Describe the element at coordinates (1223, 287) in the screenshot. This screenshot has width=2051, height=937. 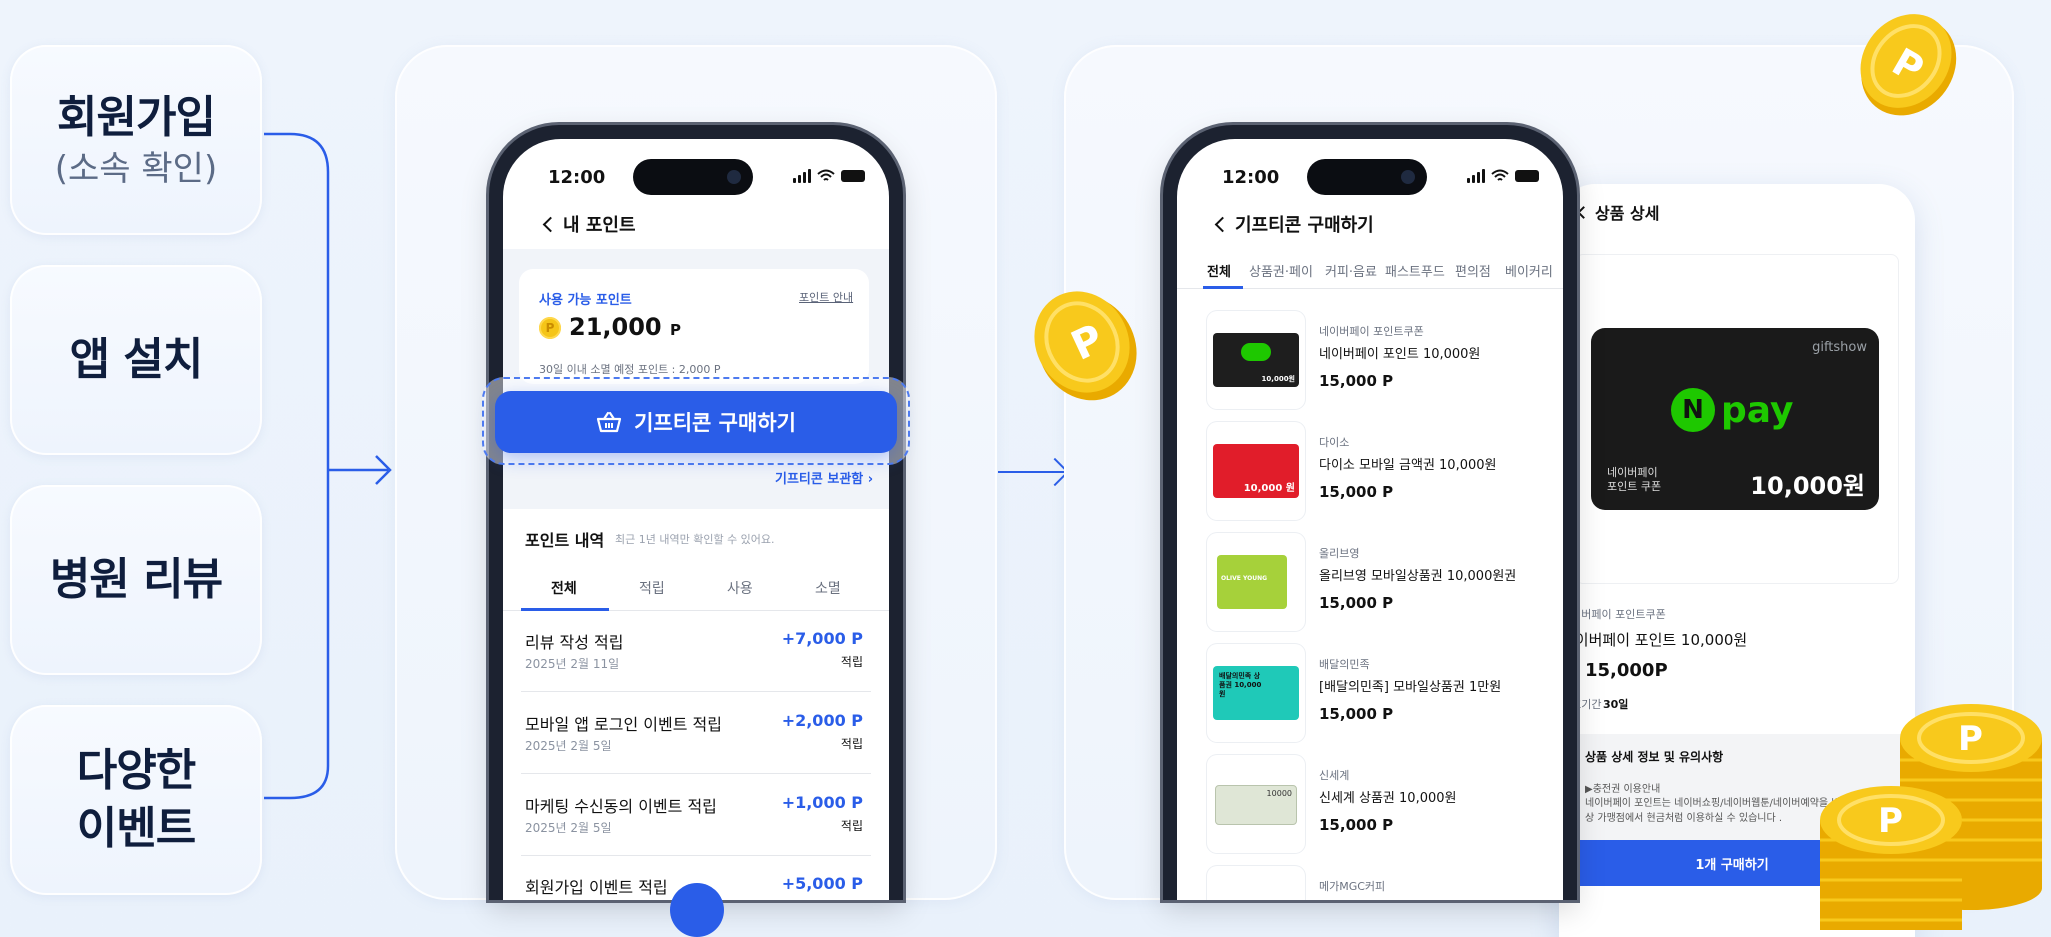
I see `tab-active-indicator` at that location.